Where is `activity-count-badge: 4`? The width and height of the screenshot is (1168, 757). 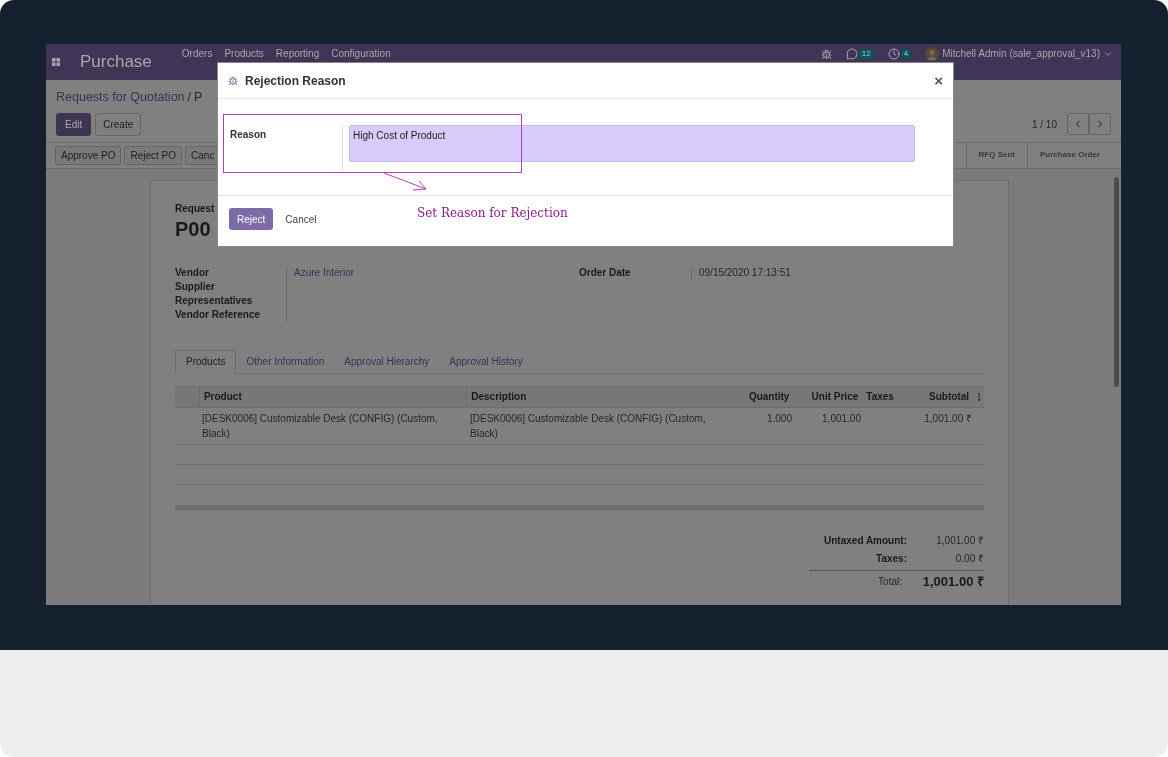 activity-count-badge: 4 is located at coordinates (906, 54).